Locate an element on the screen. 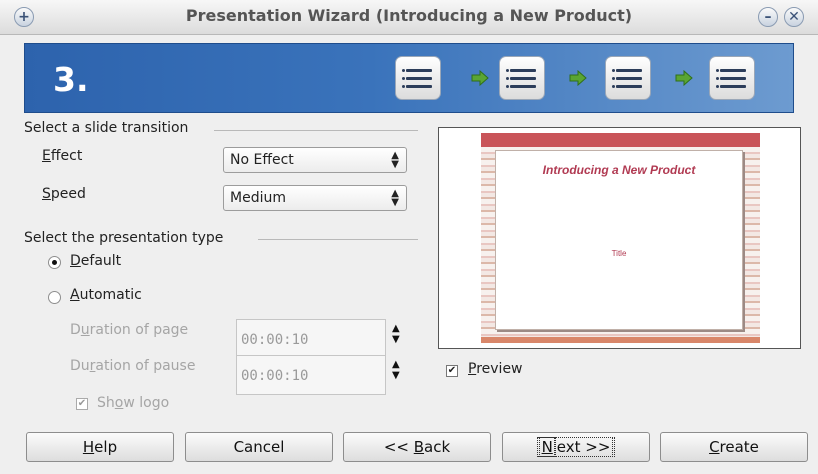 This screenshot has height=474, width=818. back-button: << Back is located at coordinates (417, 447).